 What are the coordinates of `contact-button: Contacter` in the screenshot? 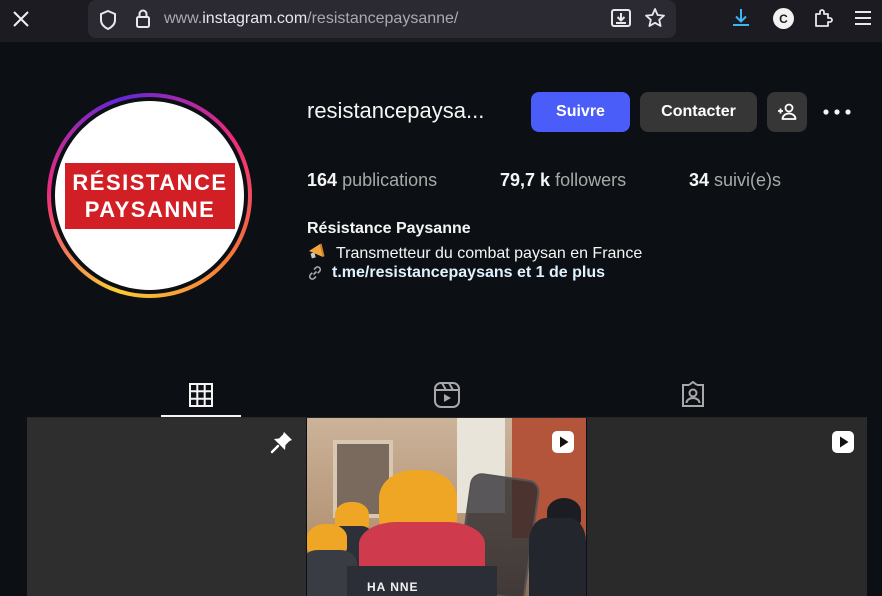 It's located at (698, 112).